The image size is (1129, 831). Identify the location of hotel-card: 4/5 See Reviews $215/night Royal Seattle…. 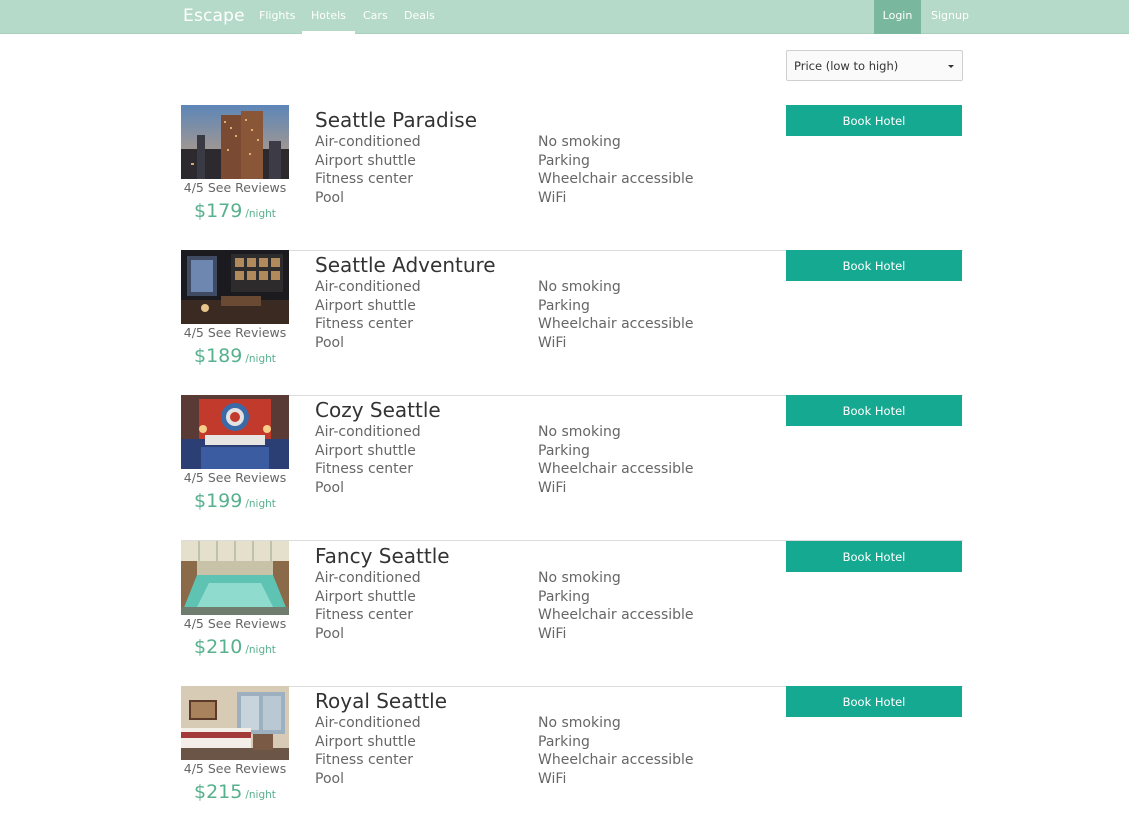
(572, 758).